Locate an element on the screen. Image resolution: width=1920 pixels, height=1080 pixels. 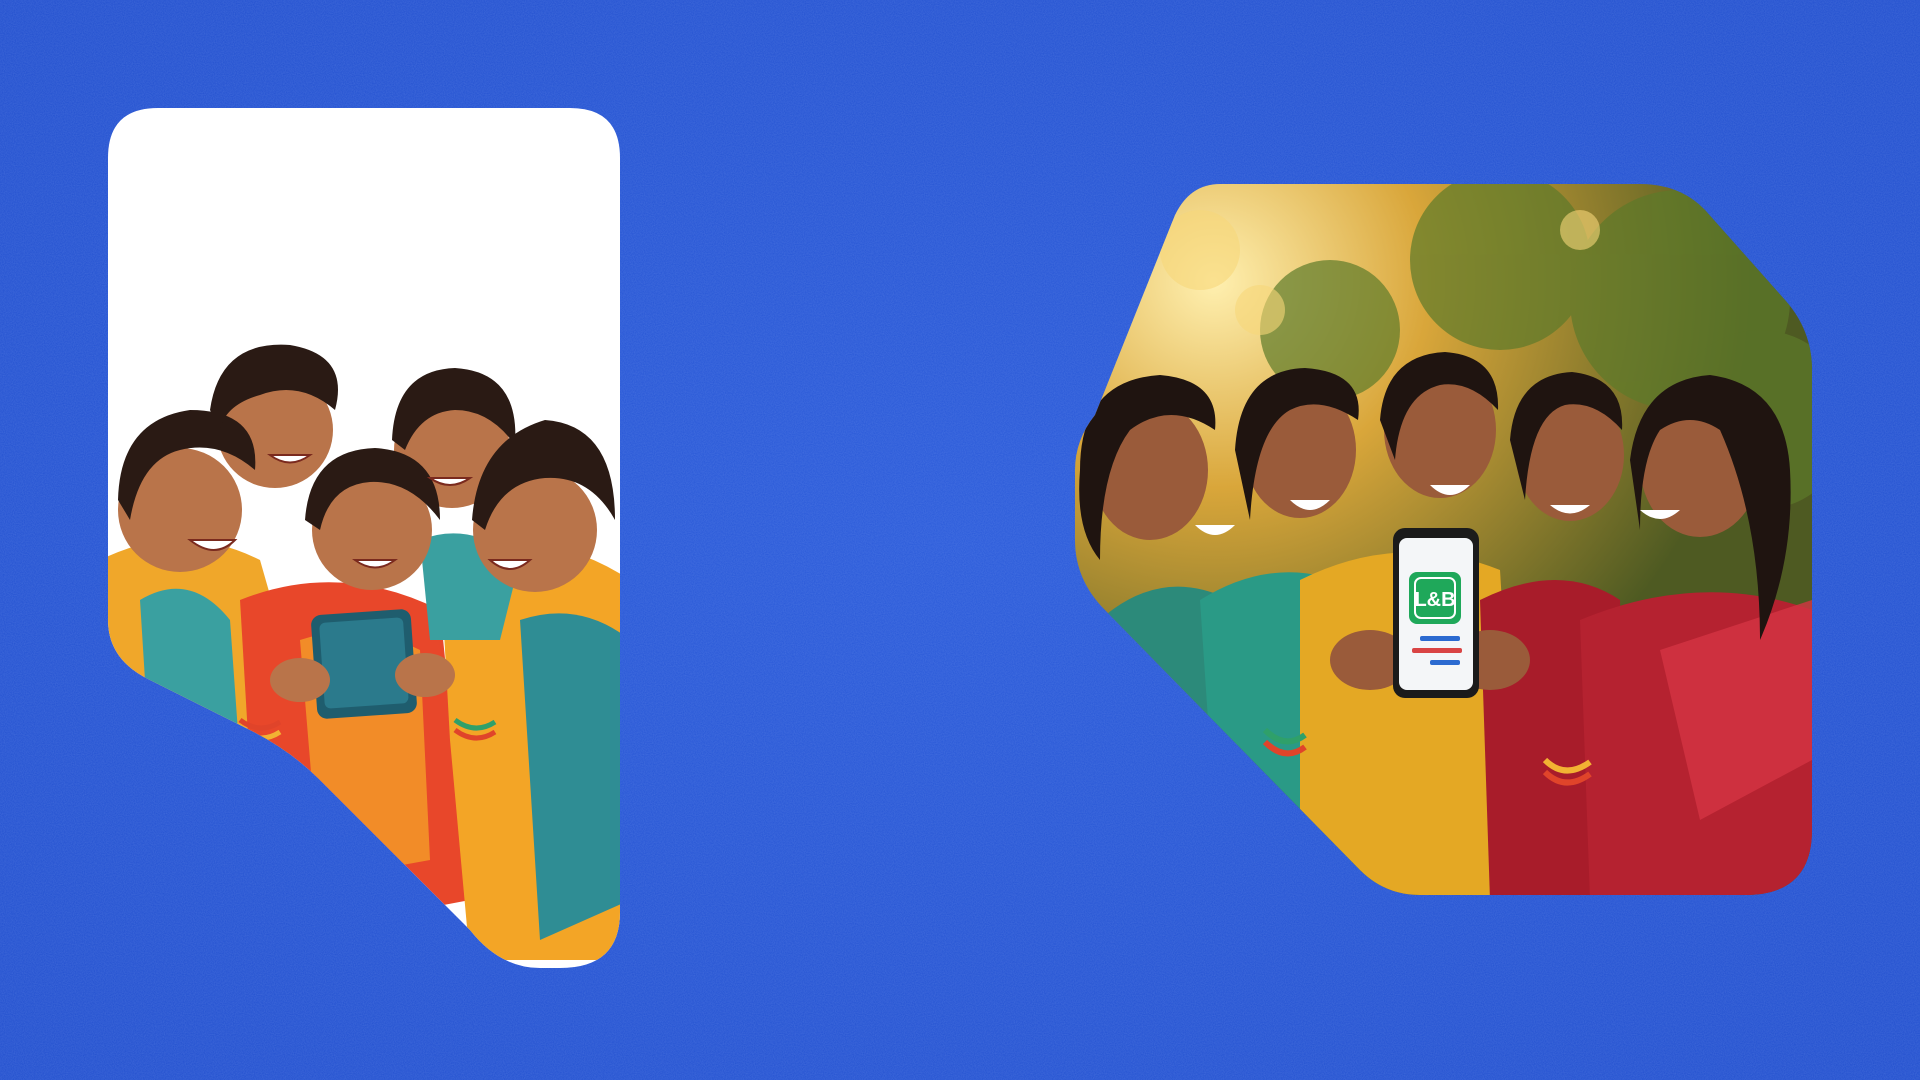
app-logo-icon: L&B is located at coordinates (1435, 598).